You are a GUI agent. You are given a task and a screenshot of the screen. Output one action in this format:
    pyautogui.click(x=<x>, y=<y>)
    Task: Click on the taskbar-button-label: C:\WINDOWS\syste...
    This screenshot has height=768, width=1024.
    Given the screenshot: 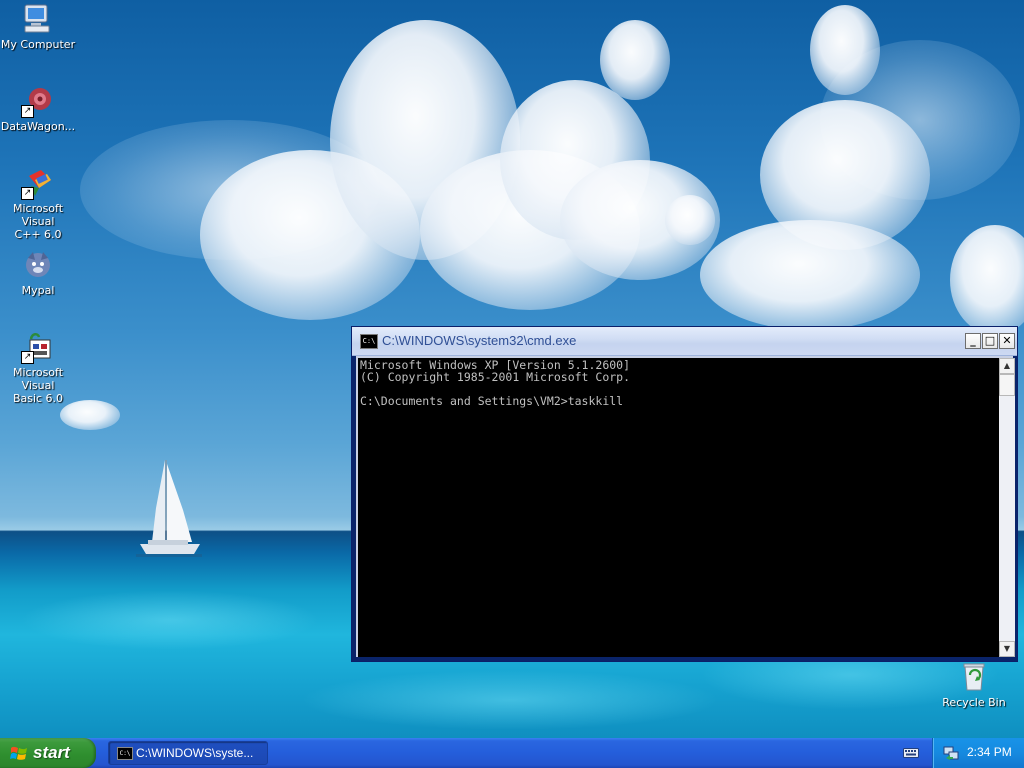 What is the action you would take?
    pyautogui.click(x=195, y=753)
    